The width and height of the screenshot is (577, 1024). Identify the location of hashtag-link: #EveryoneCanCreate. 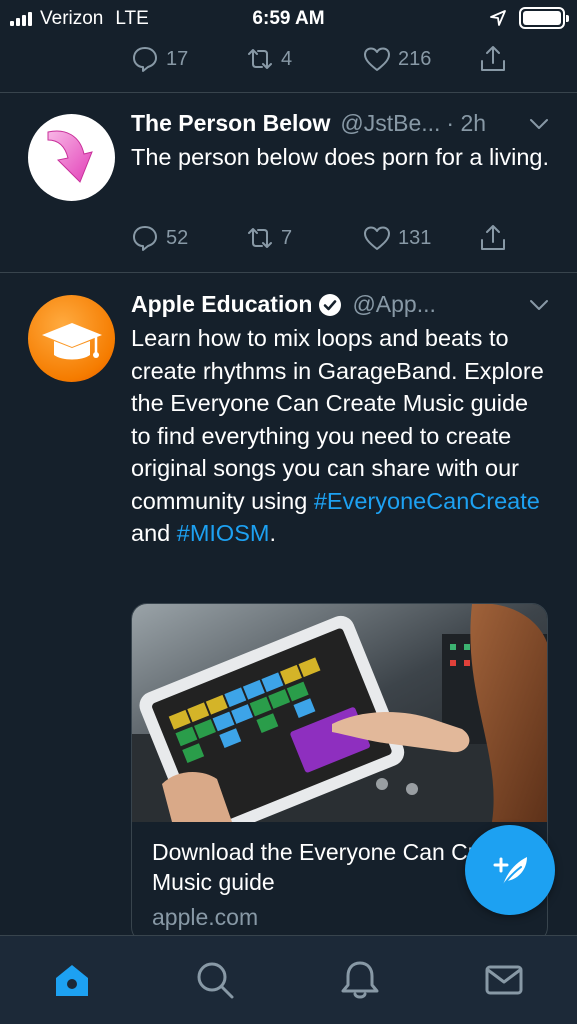
(427, 501).